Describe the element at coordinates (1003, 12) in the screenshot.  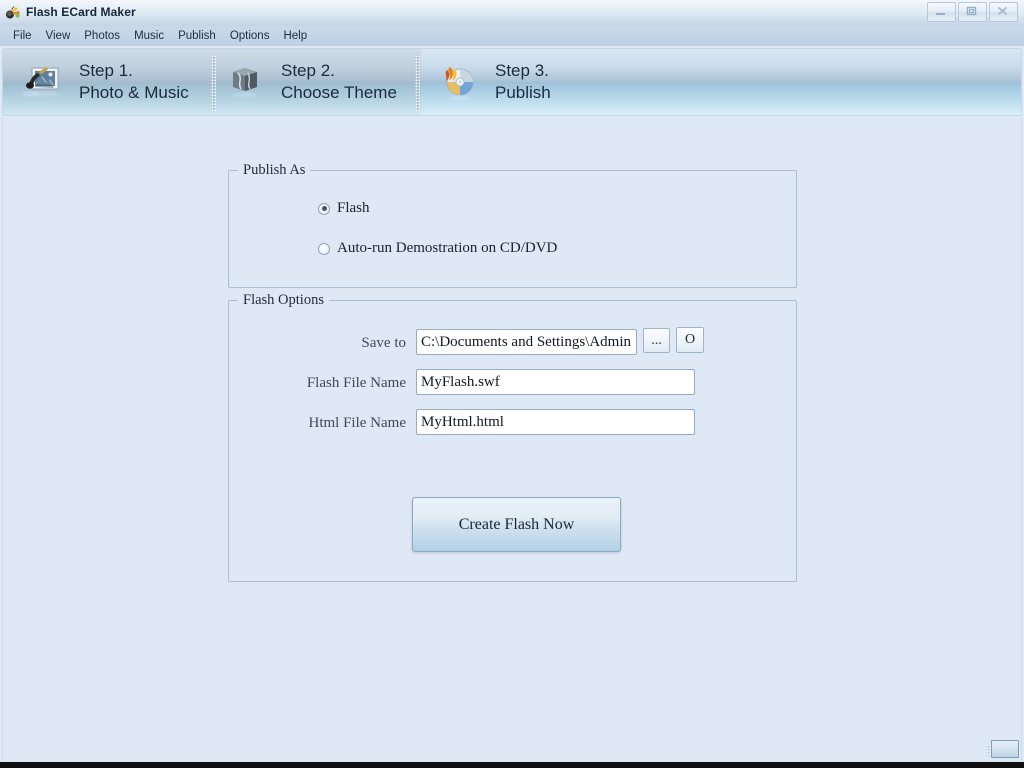
I see `close-button` at that location.